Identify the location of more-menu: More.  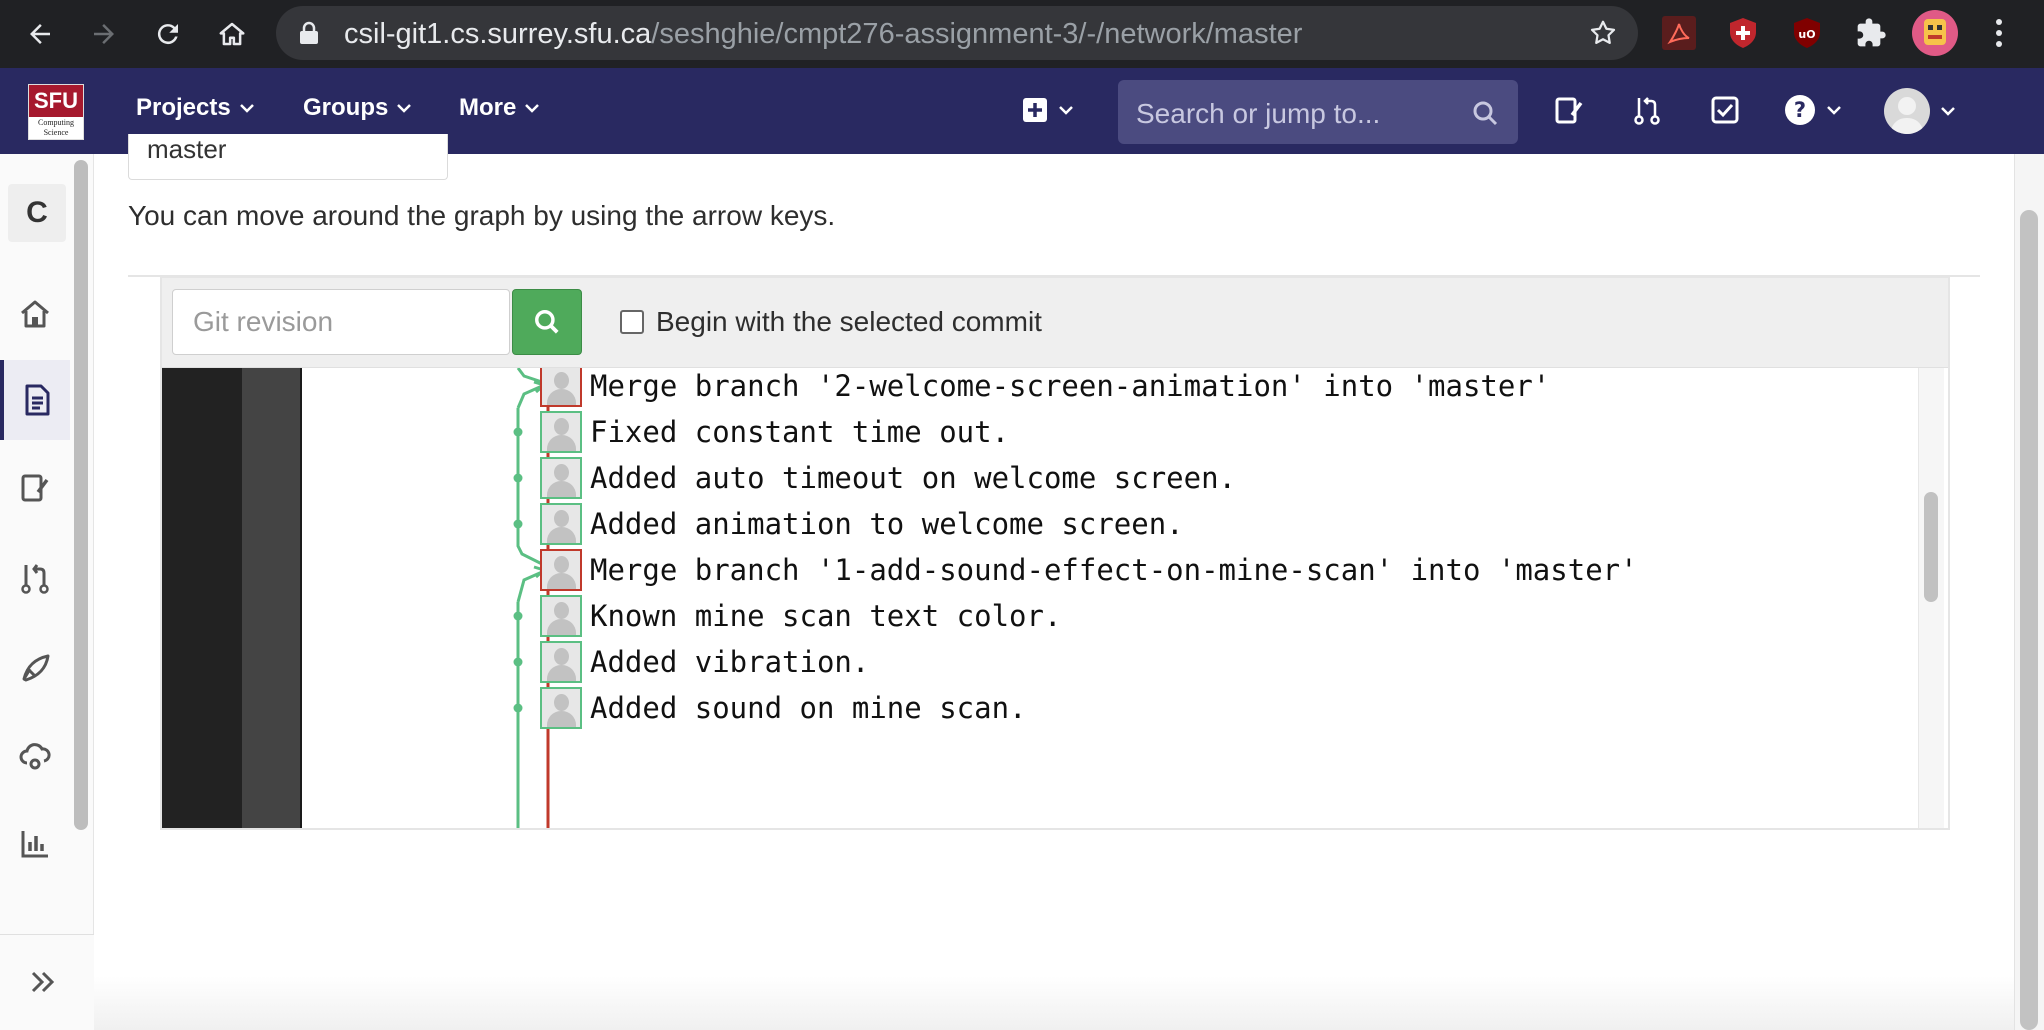
(499, 108).